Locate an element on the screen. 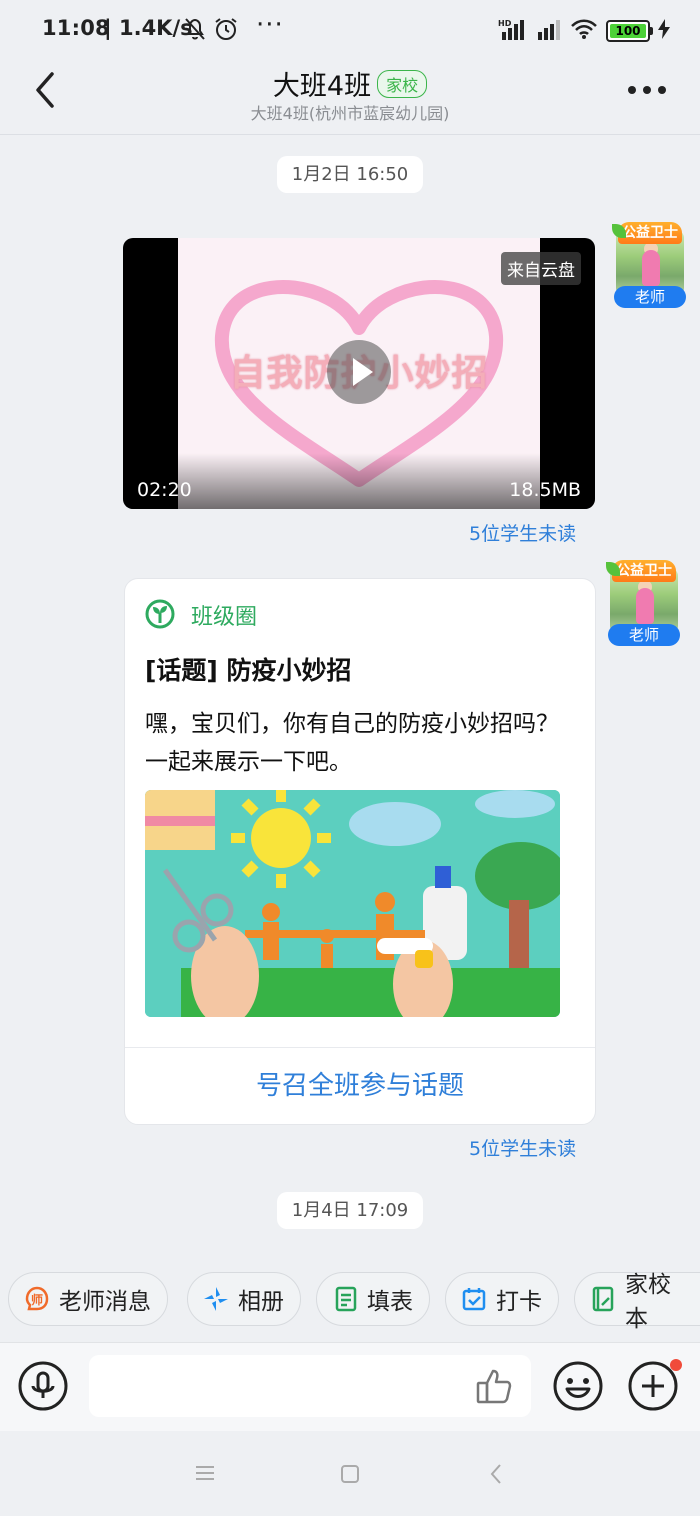 This screenshot has height=1516, width=700. timestamp-row: 1月4日 17:09 is located at coordinates (350, 1210).